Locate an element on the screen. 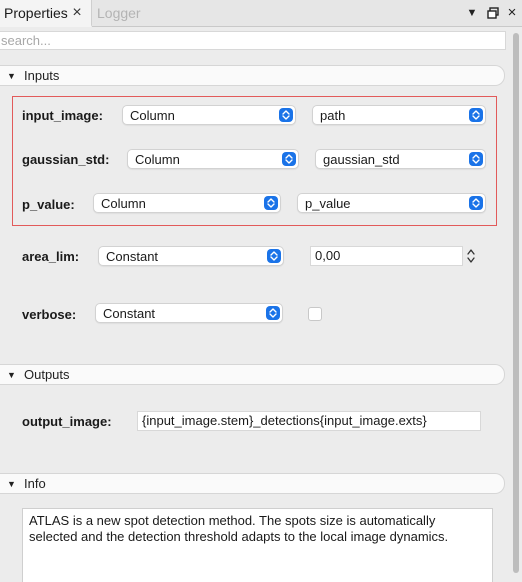  scrollbar-thumb is located at coordinates (516, 303).